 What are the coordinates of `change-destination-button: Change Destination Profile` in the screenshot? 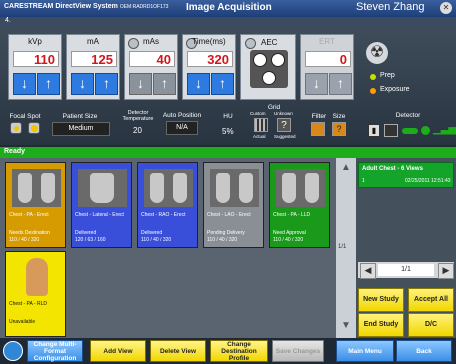 It's located at (239, 351).